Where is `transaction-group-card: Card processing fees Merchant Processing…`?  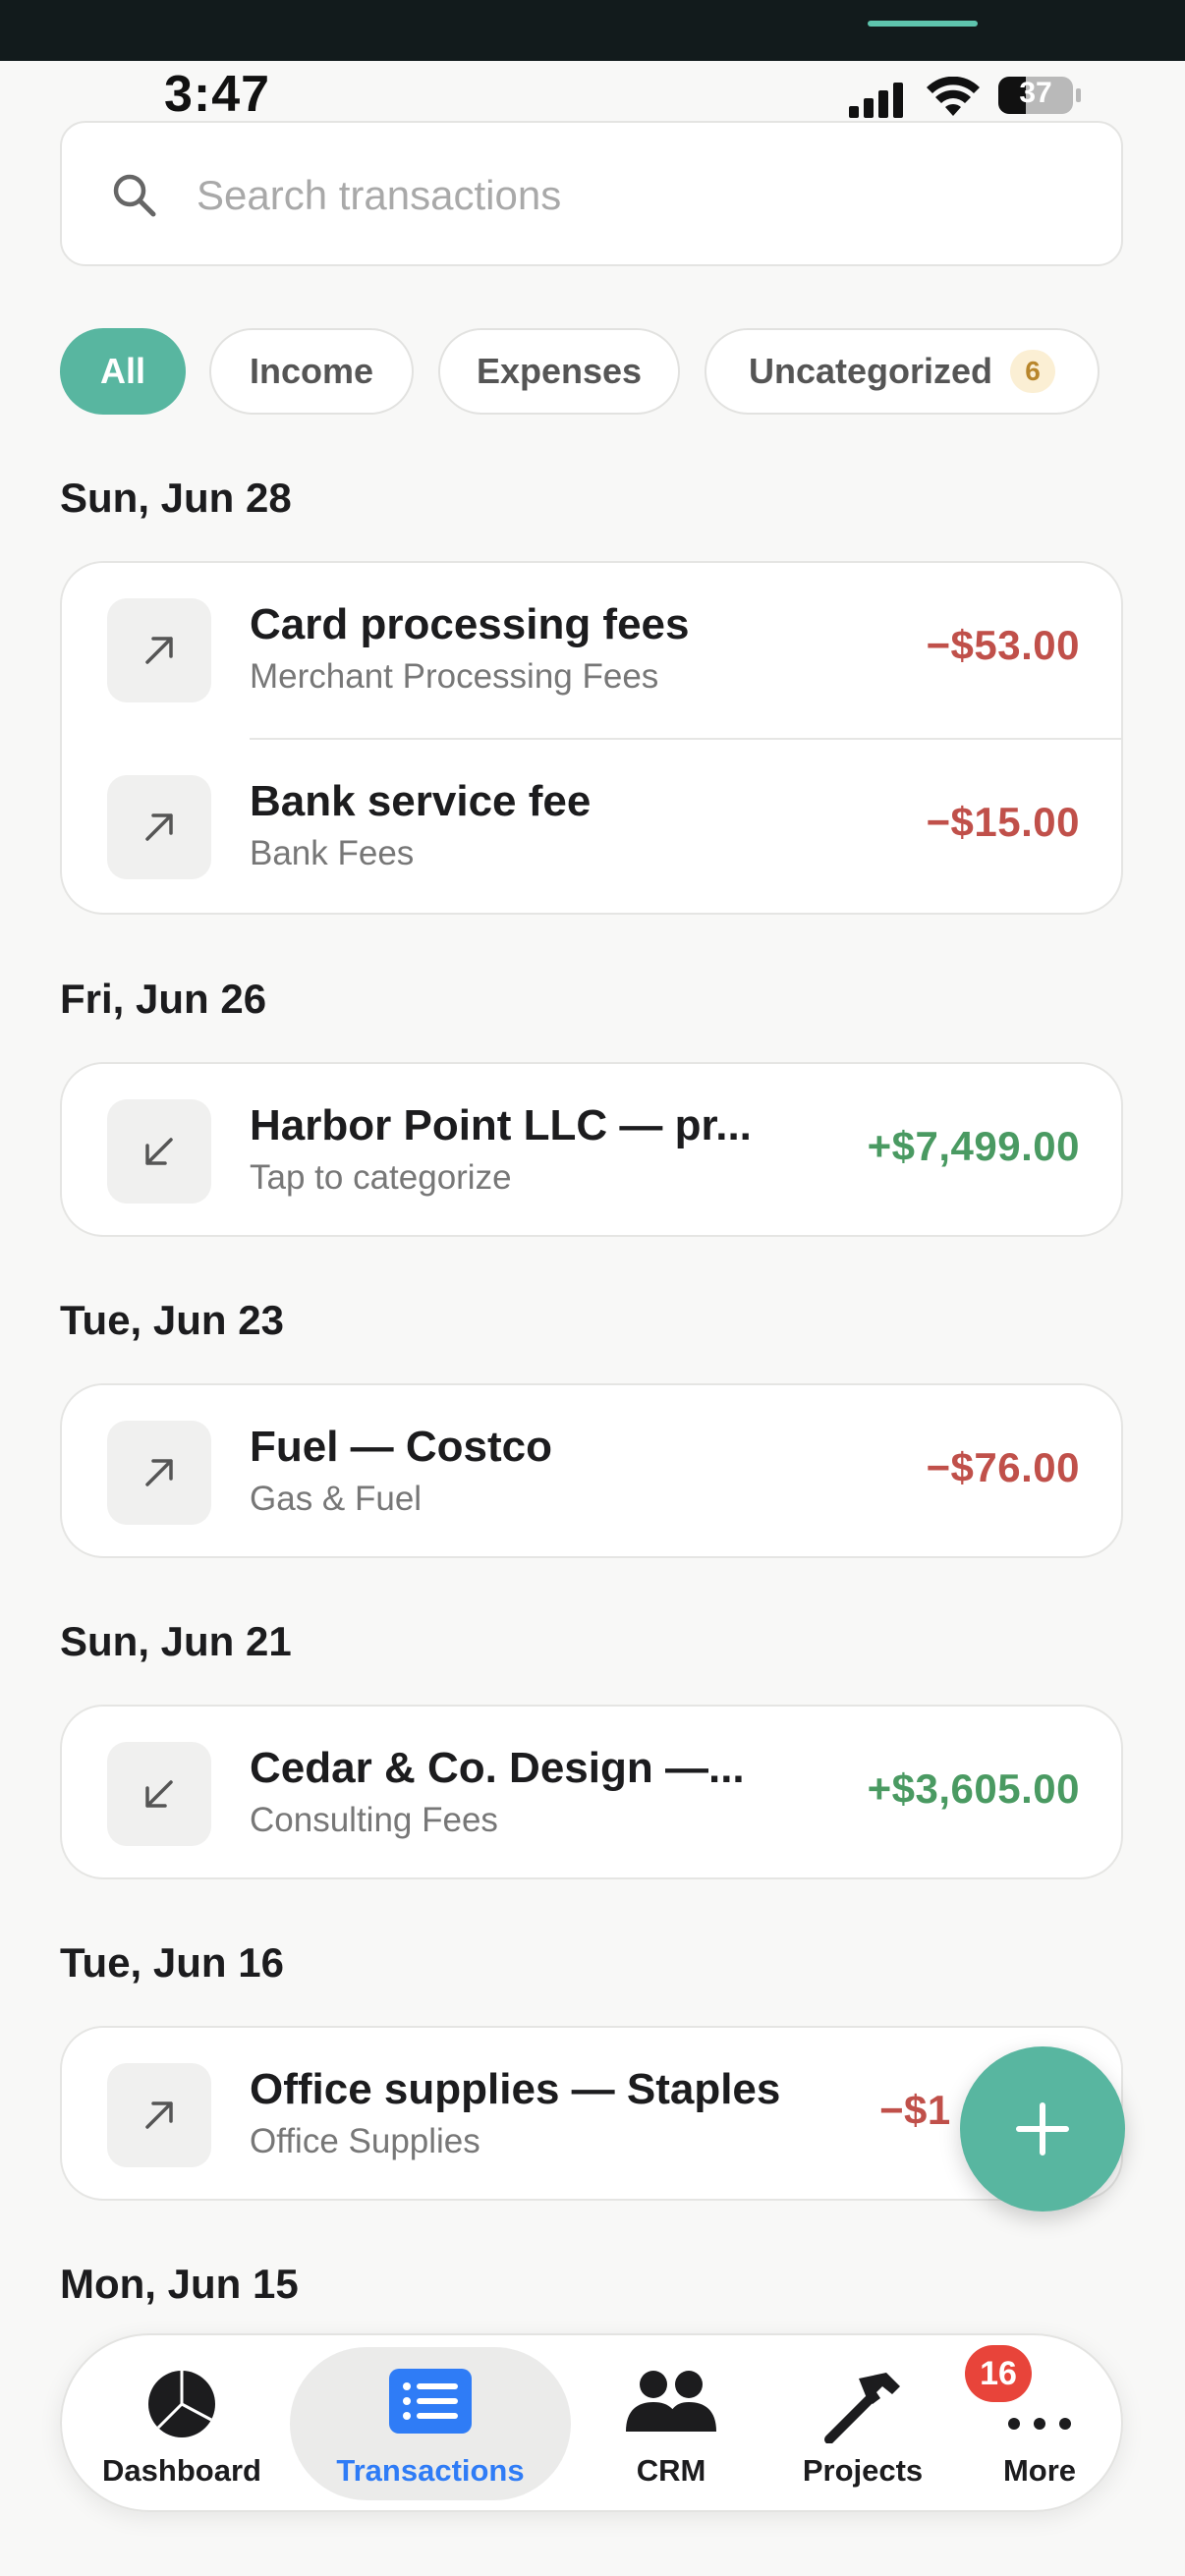
transaction-group-card: Card processing fees Merchant Processing… is located at coordinates (592, 738).